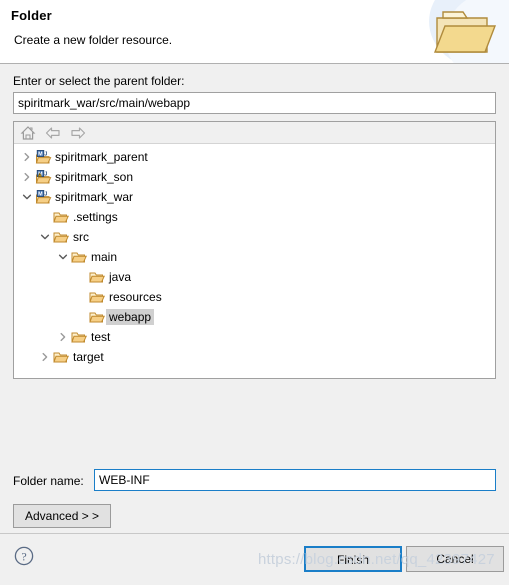 The width and height of the screenshot is (509, 585). Describe the element at coordinates (93, 40) in the screenshot. I see `page-description: Create a new folder resource.` at that location.